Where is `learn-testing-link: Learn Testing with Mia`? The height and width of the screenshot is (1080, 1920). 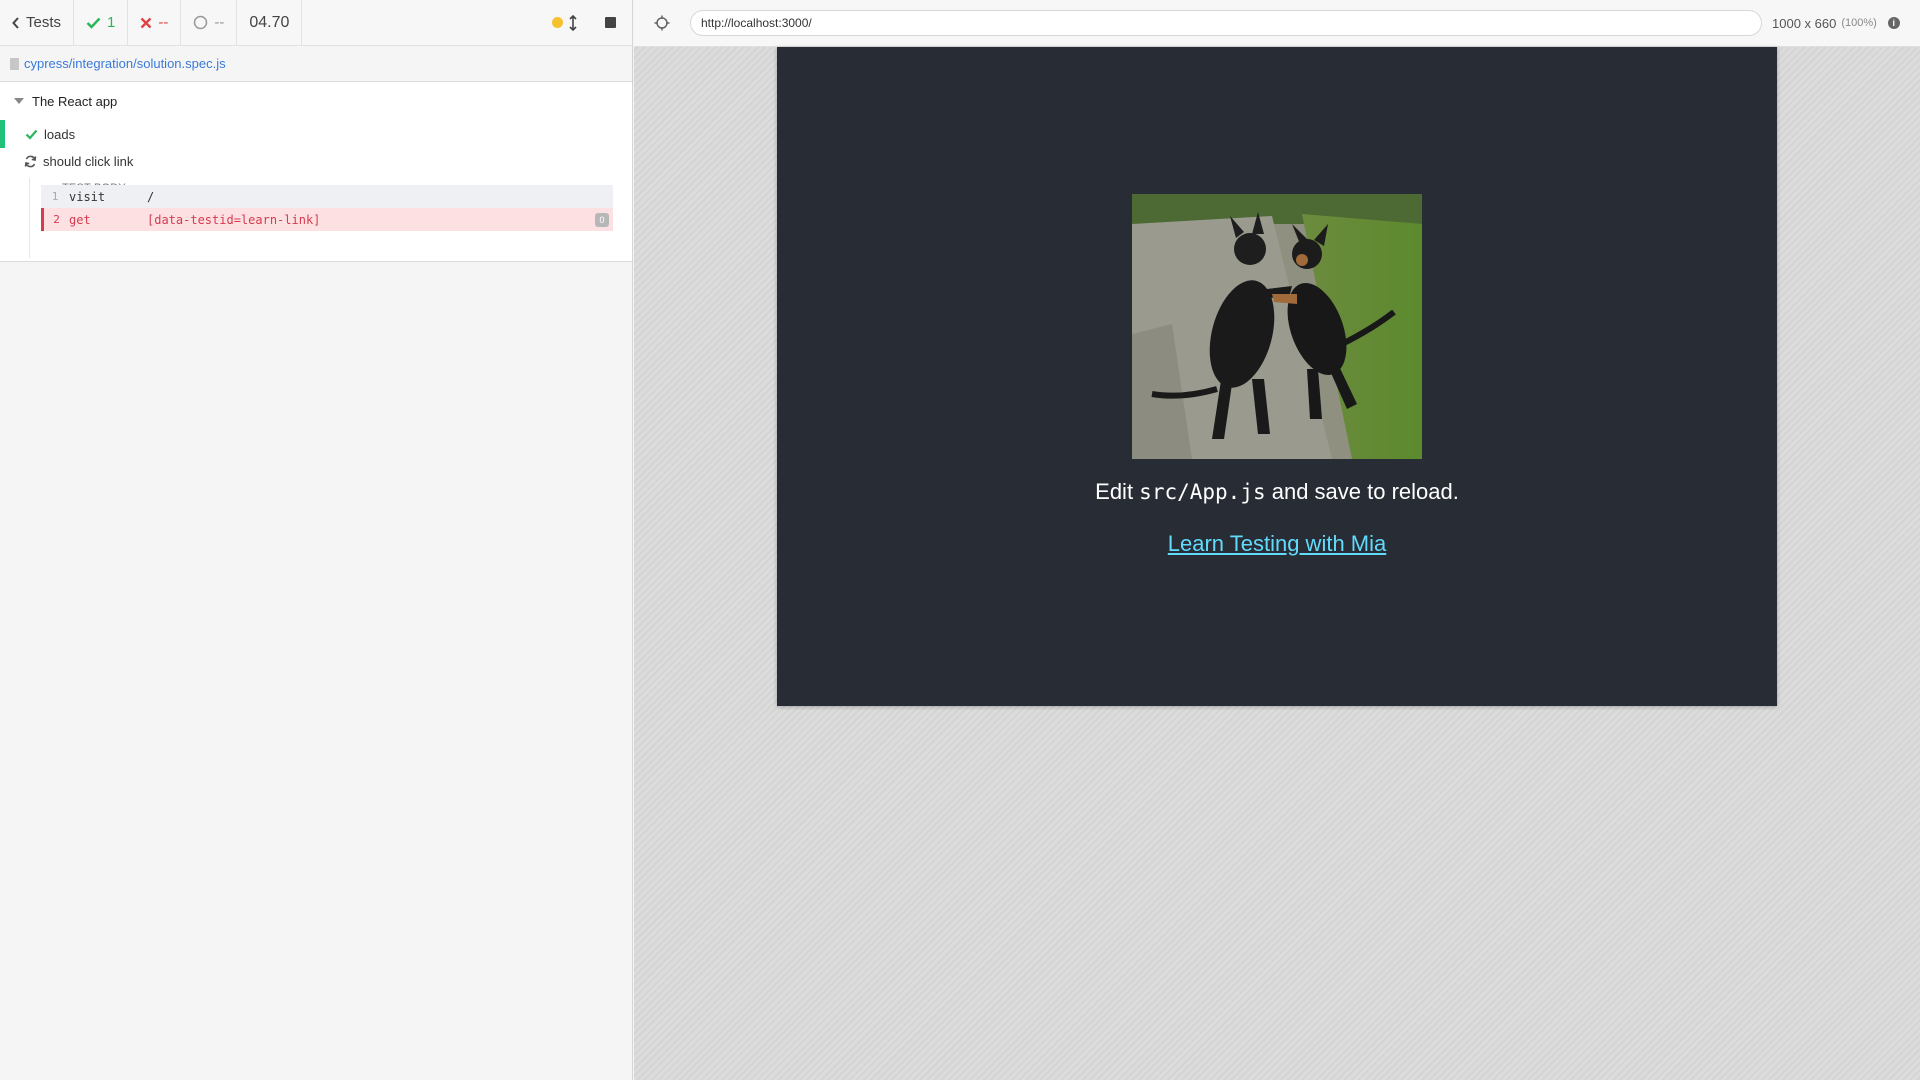 learn-testing-link: Learn Testing with Mia is located at coordinates (1277, 543).